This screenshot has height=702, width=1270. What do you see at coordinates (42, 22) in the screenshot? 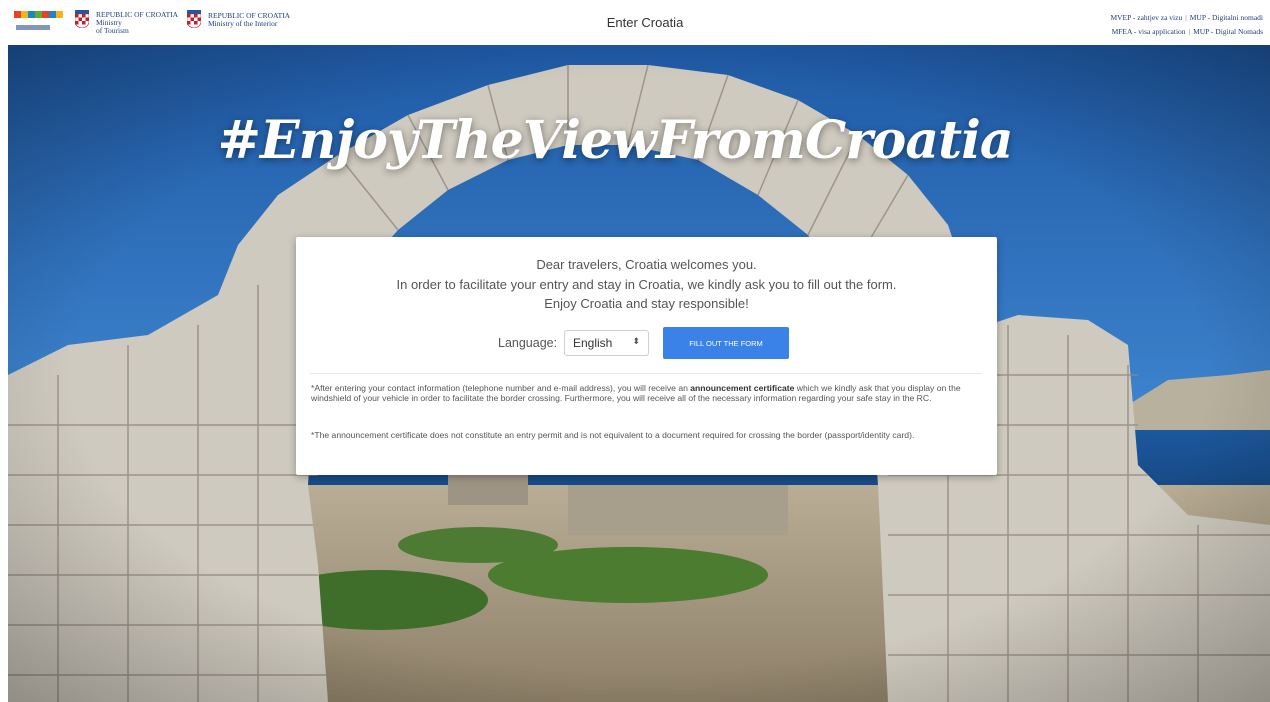
I see `croatia-tourism-logo` at bounding box center [42, 22].